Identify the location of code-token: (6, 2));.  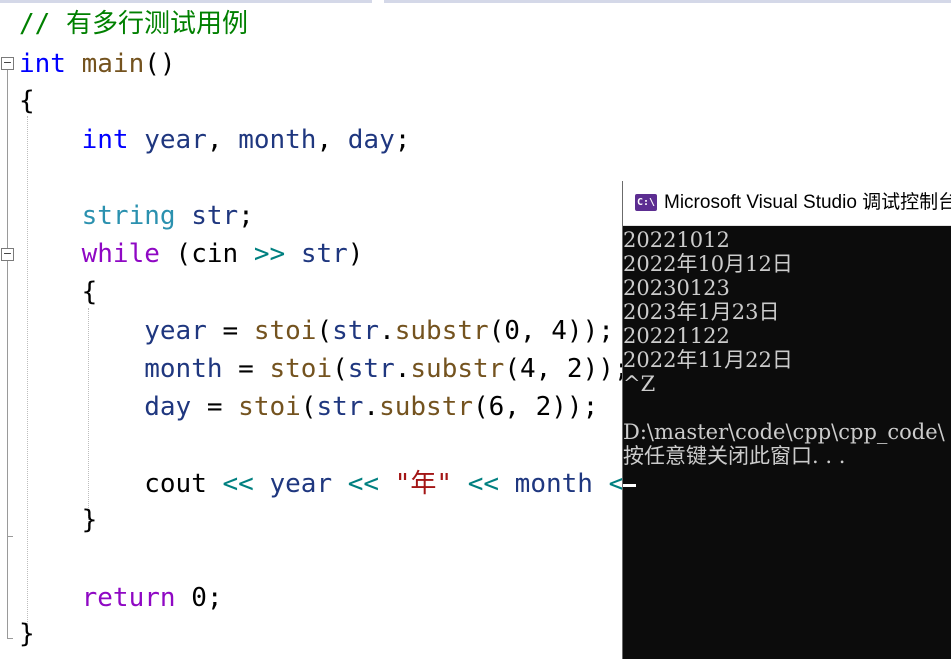
(536, 407).